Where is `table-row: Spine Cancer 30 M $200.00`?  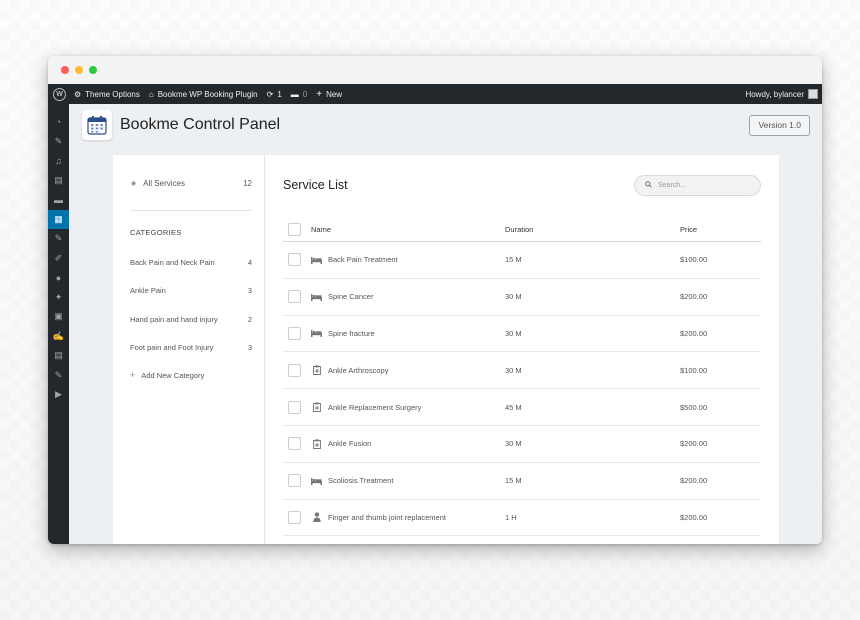
table-row: Spine Cancer 30 M $200.00 is located at coordinates (522, 297).